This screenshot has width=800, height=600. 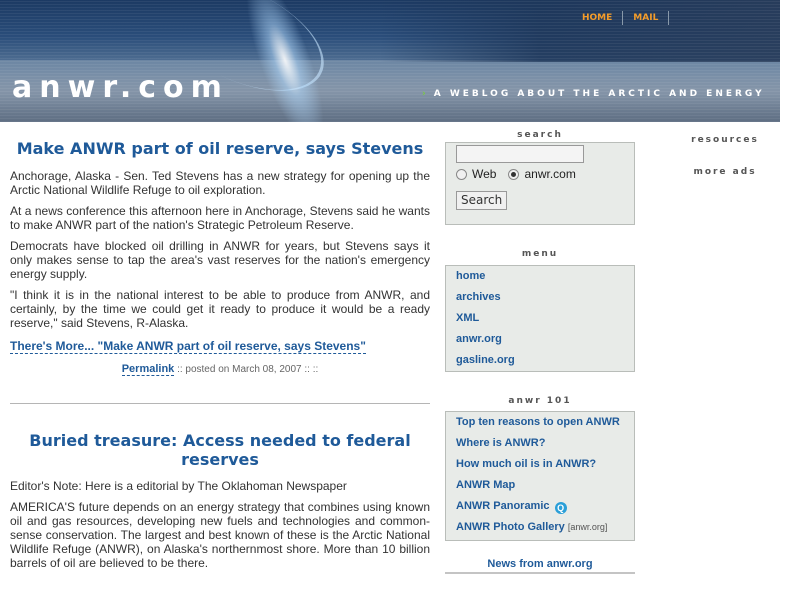 What do you see at coordinates (540, 340) in the screenshot?
I see `menu-item-anwr-org: anwr.org` at bounding box center [540, 340].